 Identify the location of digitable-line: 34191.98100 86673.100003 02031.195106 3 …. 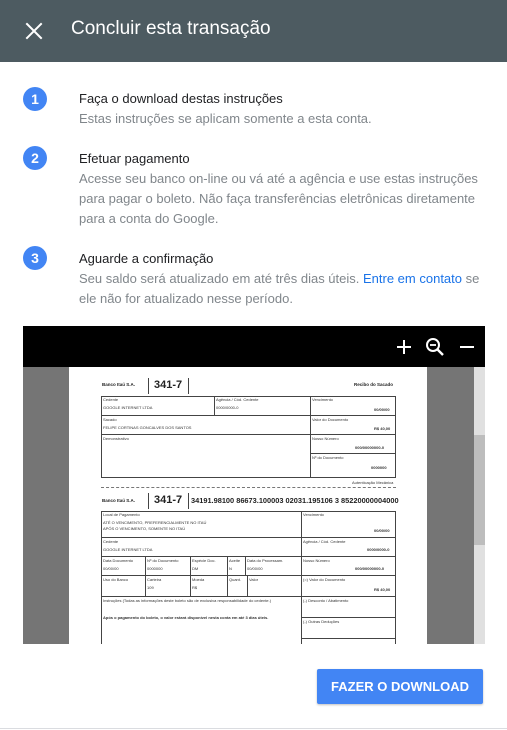
(295, 500).